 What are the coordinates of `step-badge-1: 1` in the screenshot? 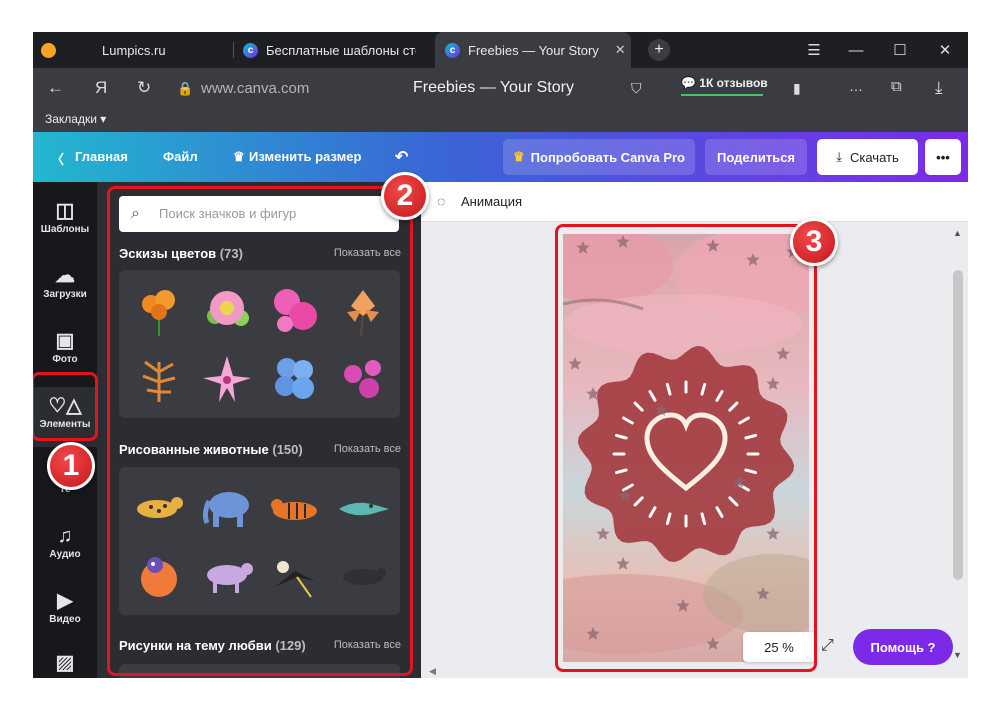 It's located at (71, 466).